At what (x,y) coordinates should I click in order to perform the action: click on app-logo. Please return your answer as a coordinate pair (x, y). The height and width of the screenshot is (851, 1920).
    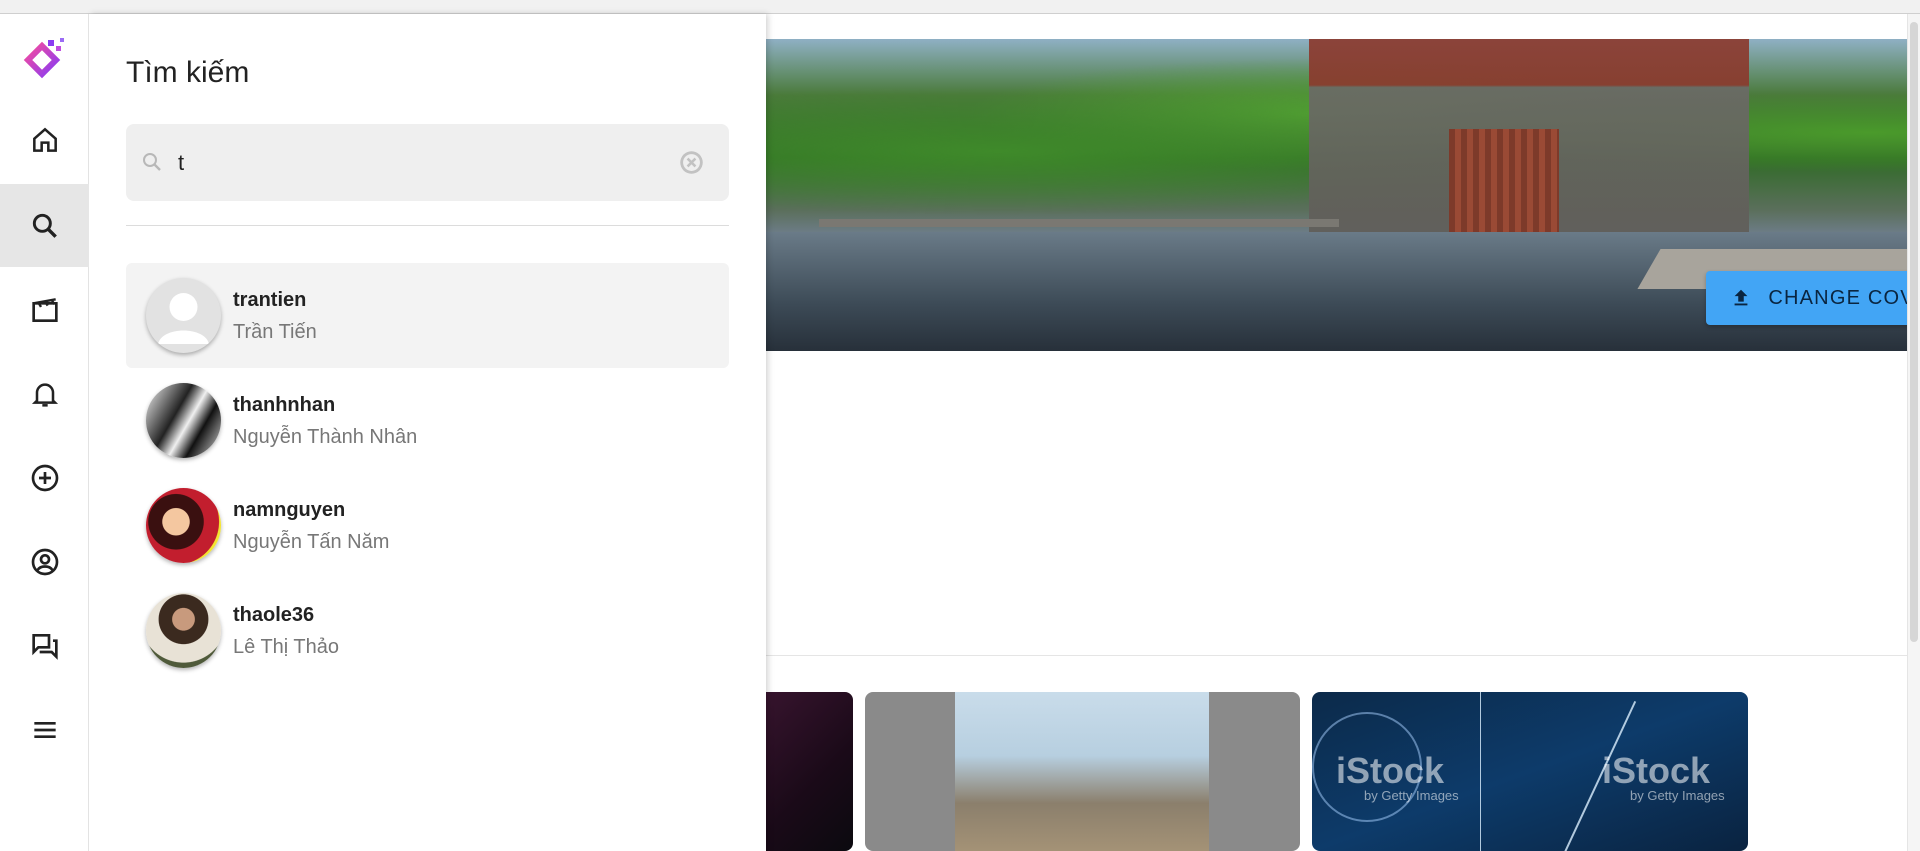
    Looking at the image, I should click on (46, 58).